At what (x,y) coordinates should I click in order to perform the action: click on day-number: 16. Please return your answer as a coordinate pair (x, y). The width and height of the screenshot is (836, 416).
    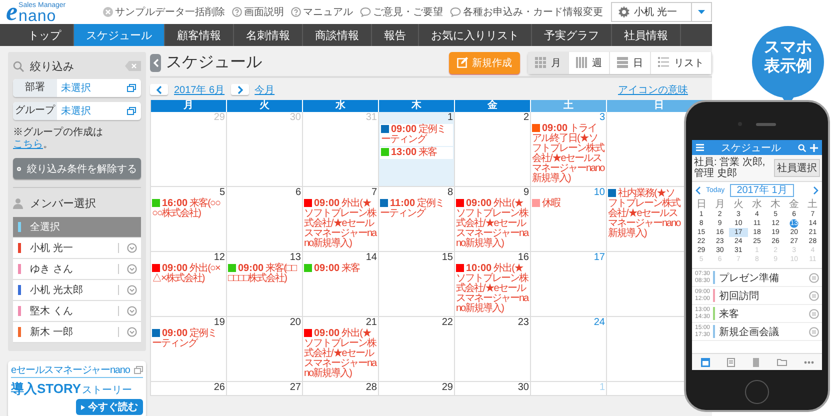
    Looking at the image, I should click on (522, 258).